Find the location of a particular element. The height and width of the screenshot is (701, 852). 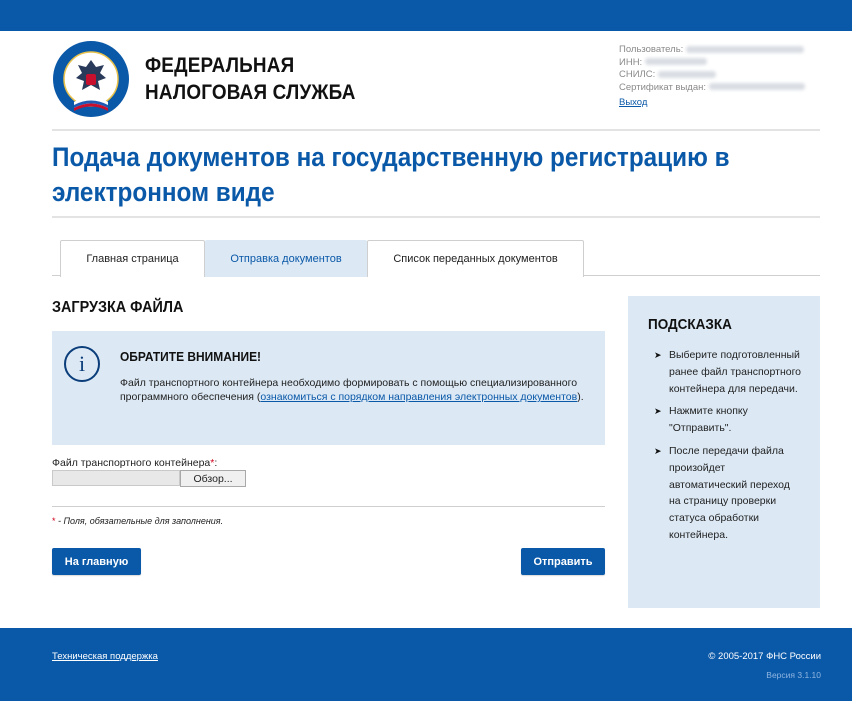

hint-title: ПОДСКАЗКА is located at coordinates (690, 324).